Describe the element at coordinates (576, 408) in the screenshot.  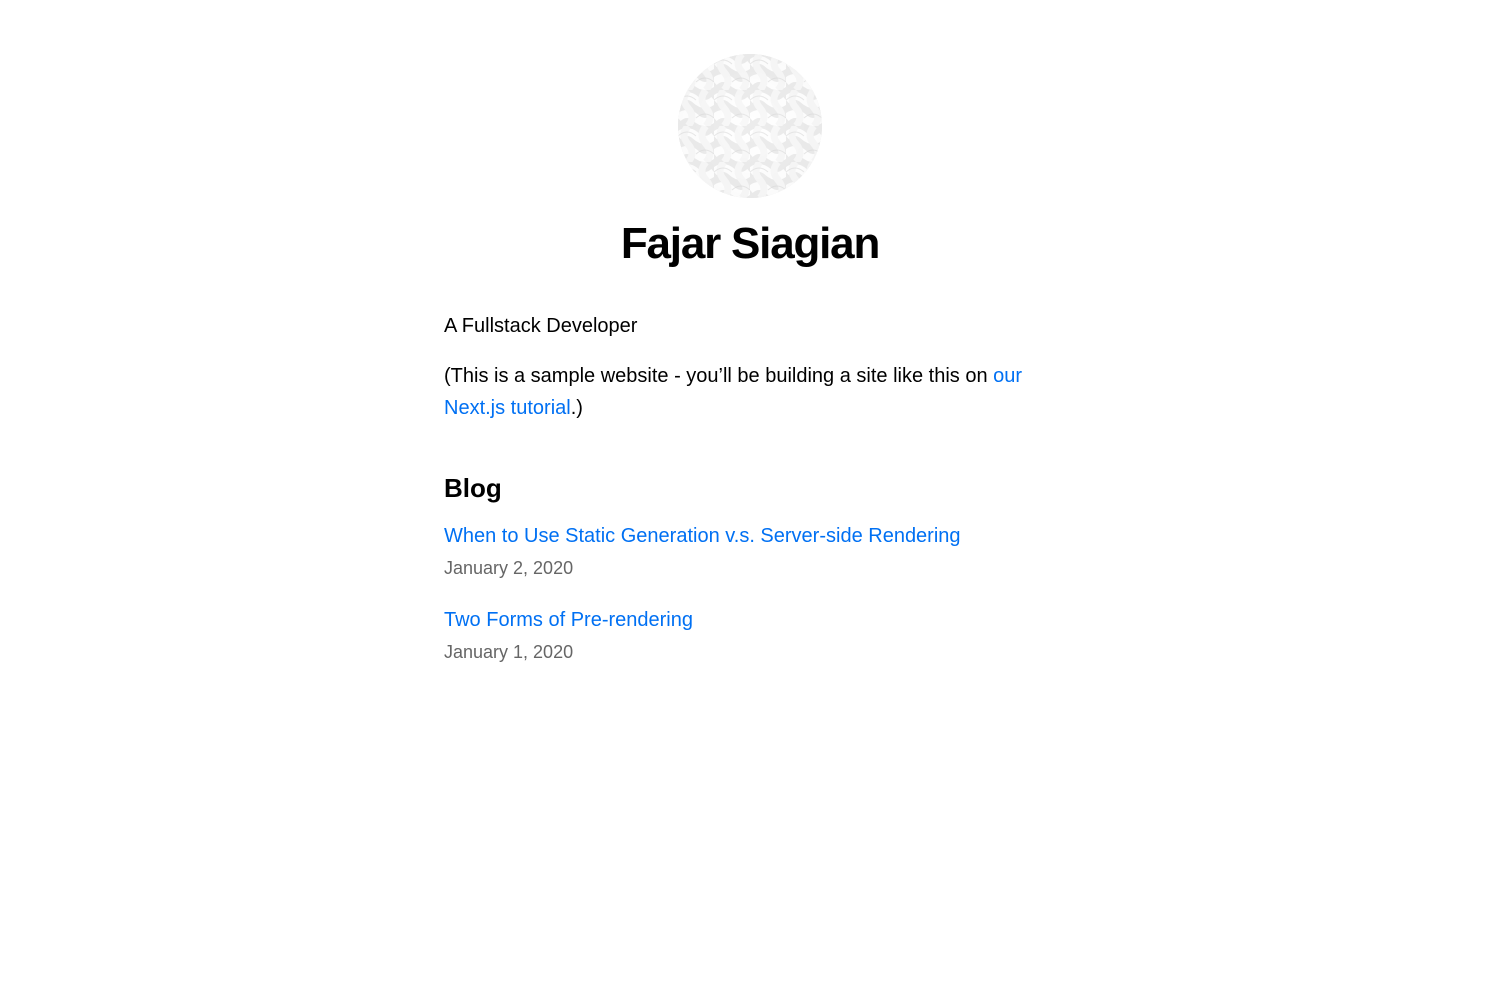
I see `note-suffix: .)` at that location.